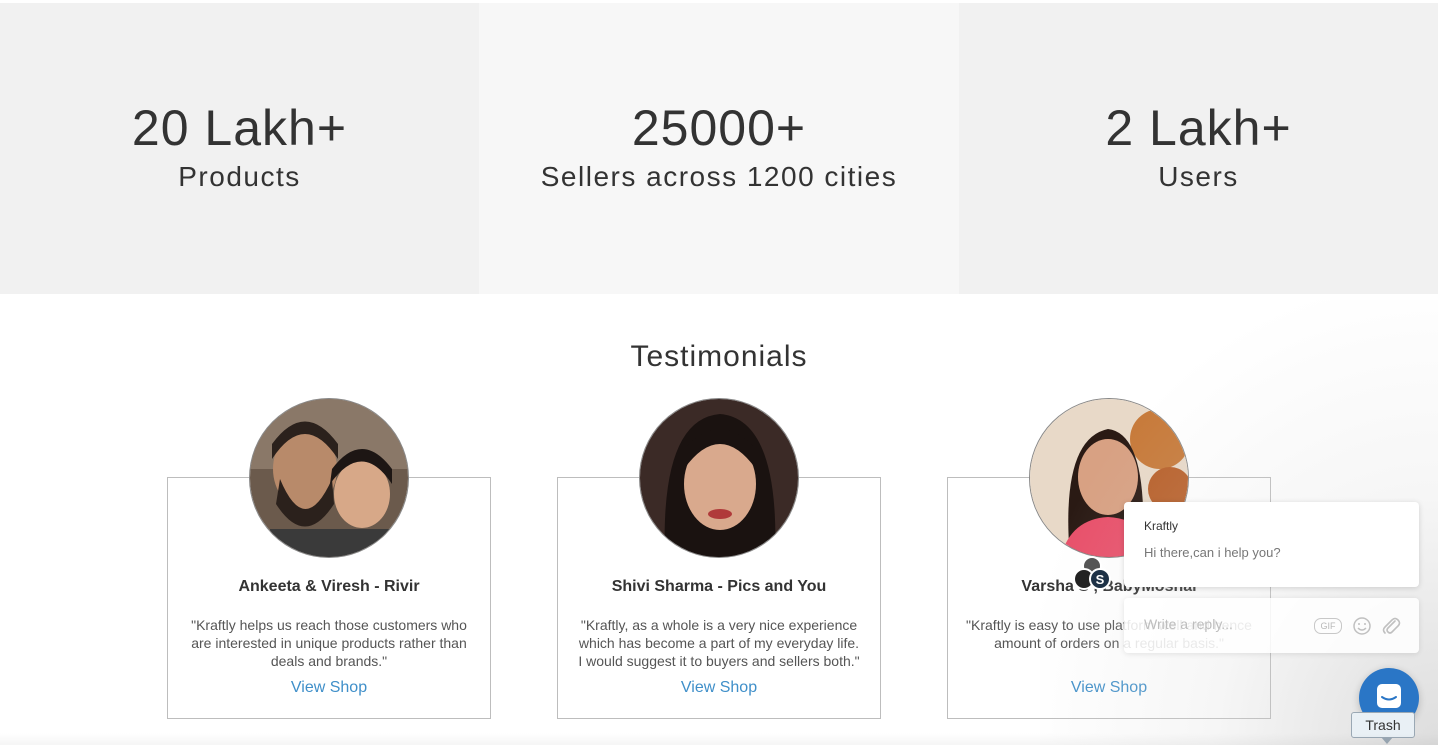 Image resolution: width=1438 pixels, height=745 pixels. I want to click on stat-sellers: 25000+ Sellers across 1200 cities, so click(719, 148).